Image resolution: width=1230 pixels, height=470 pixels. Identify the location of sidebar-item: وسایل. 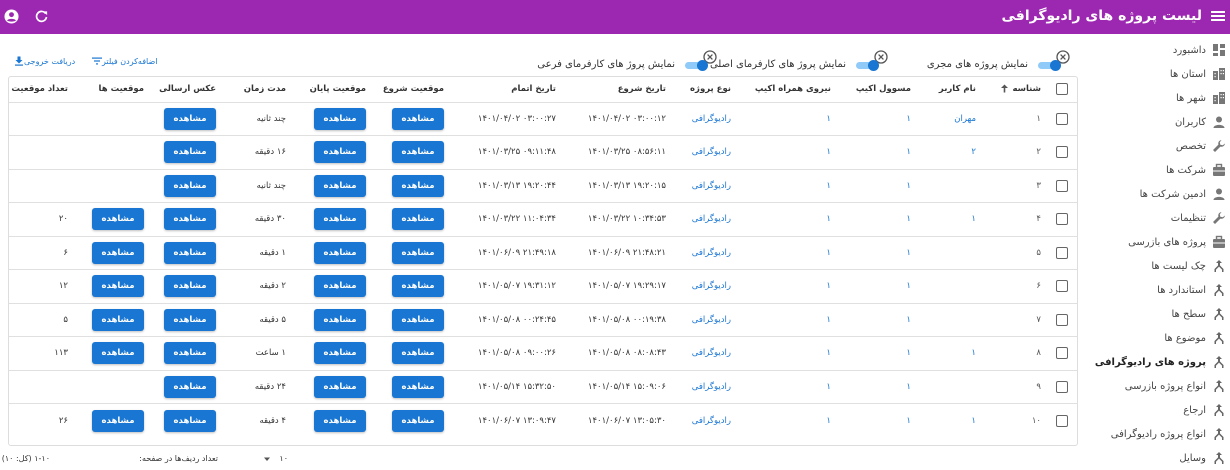
(1159, 458).